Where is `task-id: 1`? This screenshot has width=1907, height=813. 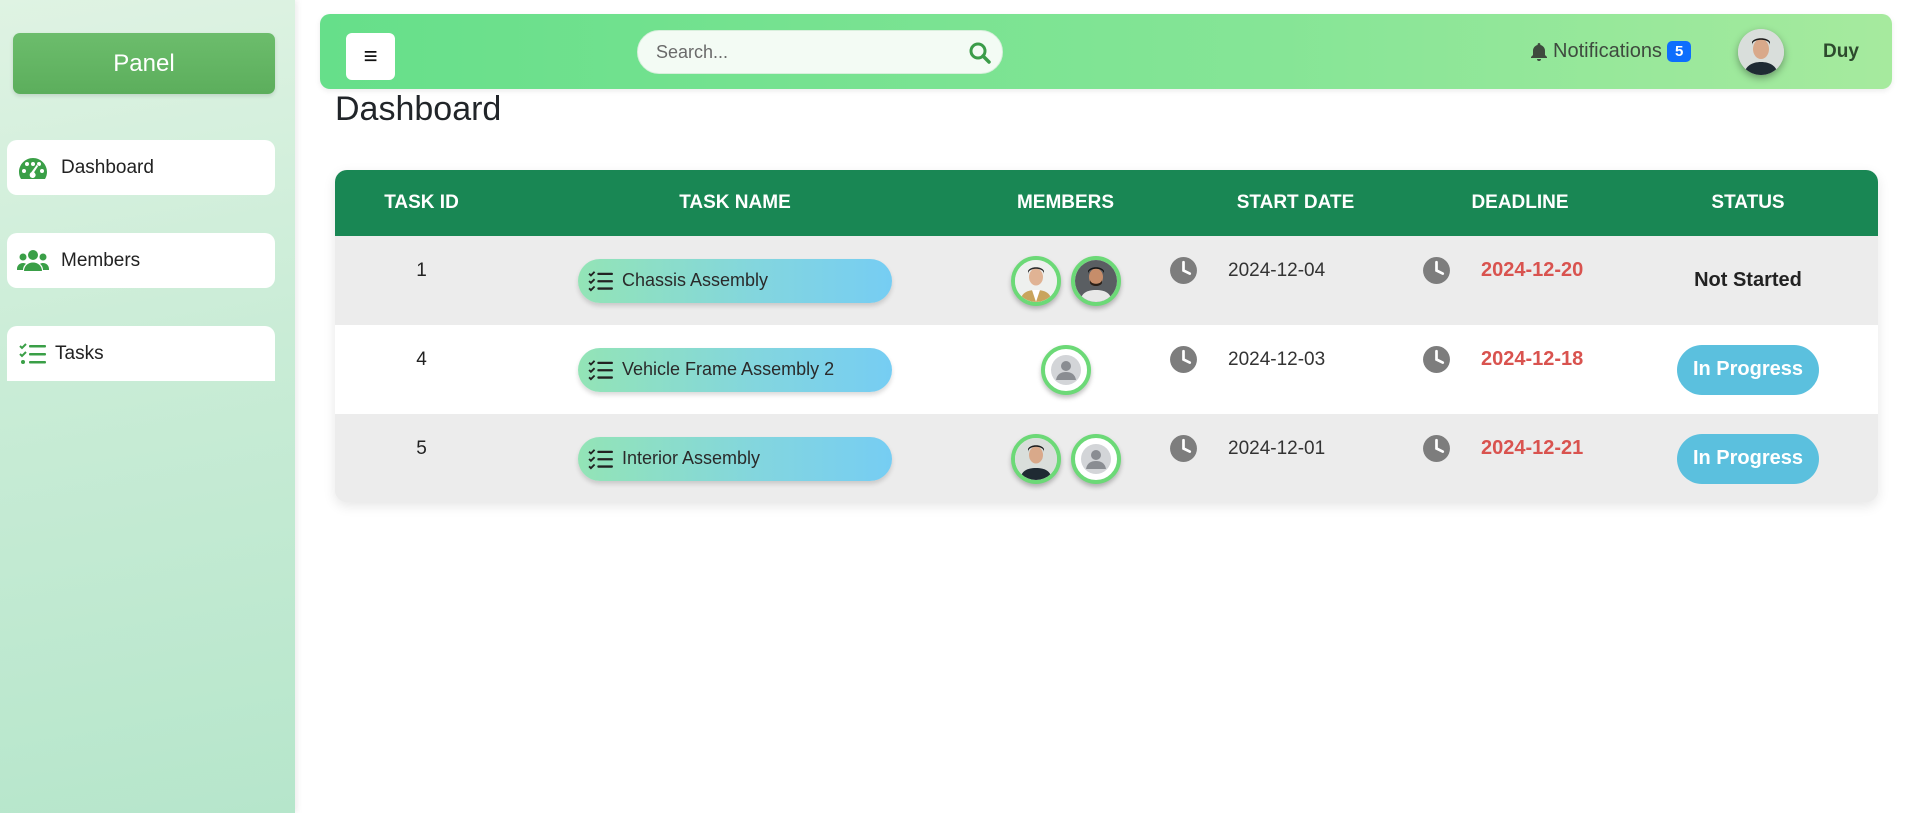 task-id: 1 is located at coordinates (421, 270).